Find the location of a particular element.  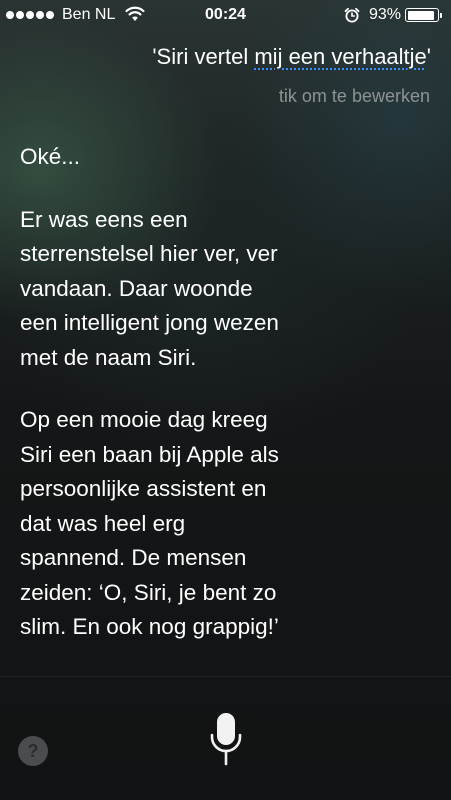

alarm-icon is located at coordinates (352, 17).